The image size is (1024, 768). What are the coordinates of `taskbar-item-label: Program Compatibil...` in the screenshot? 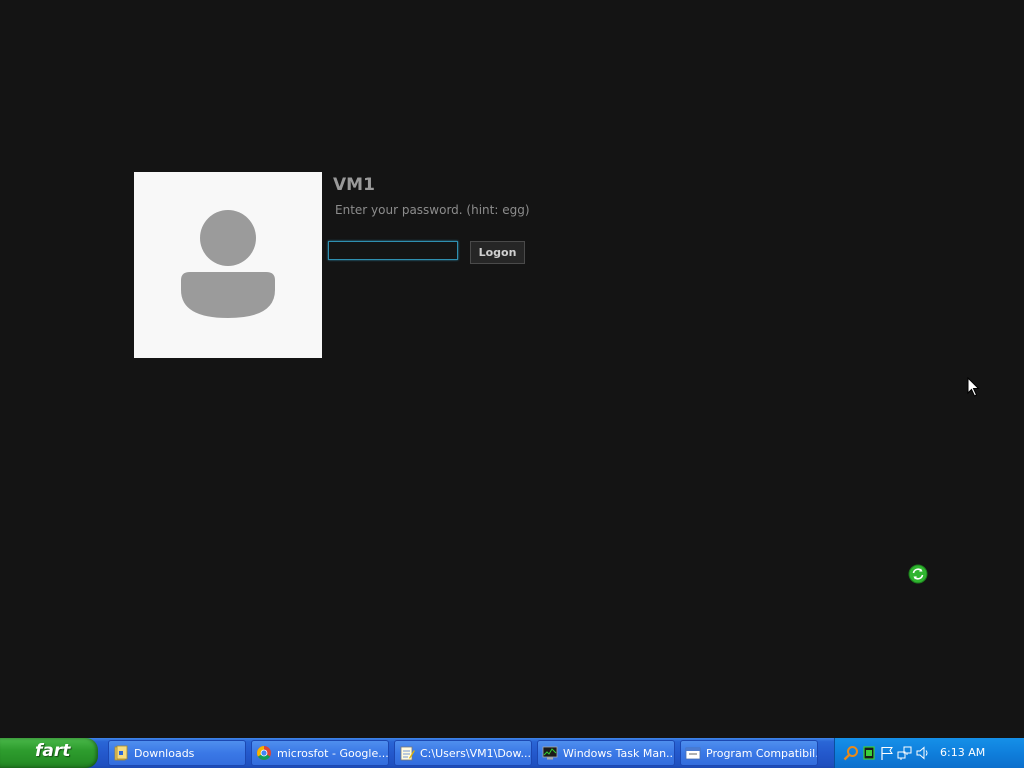 It's located at (761, 753).